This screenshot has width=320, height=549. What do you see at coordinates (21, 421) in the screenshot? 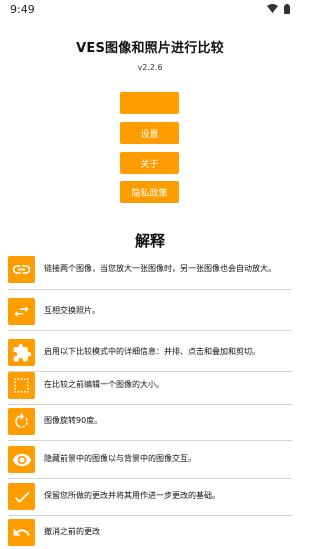
I see `rotate-icon` at bounding box center [21, 421].